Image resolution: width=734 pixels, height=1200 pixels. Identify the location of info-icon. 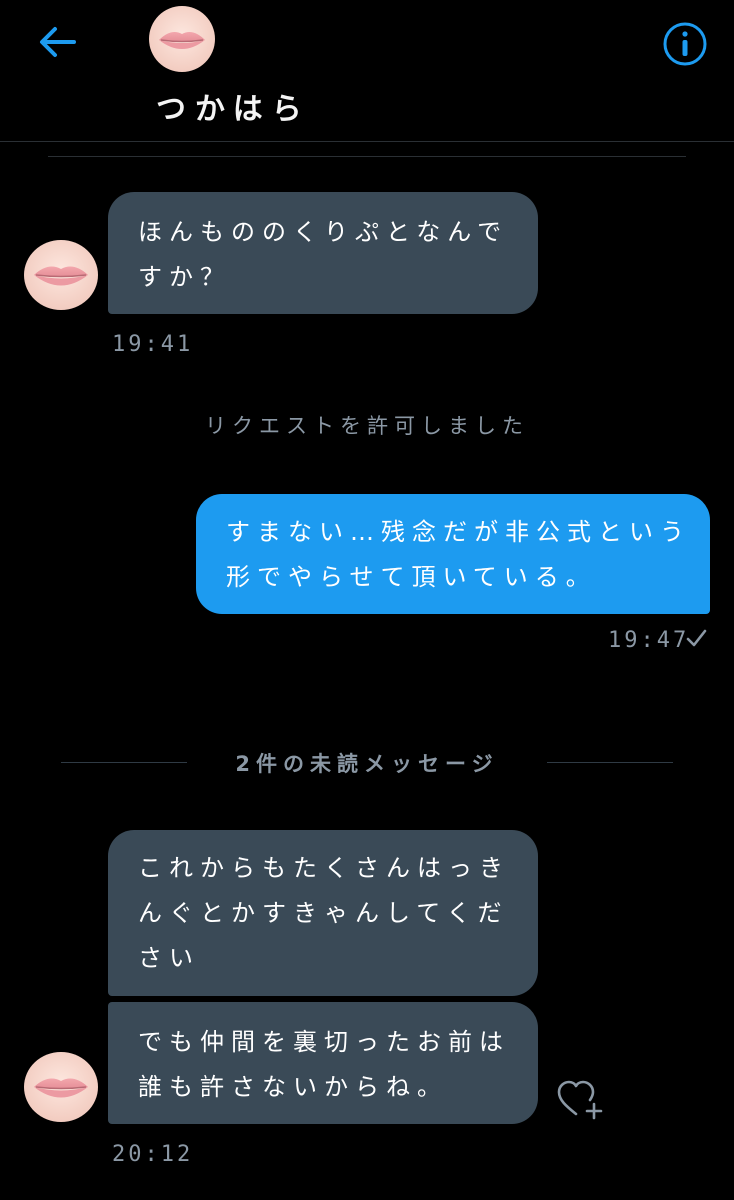
(685, 44).